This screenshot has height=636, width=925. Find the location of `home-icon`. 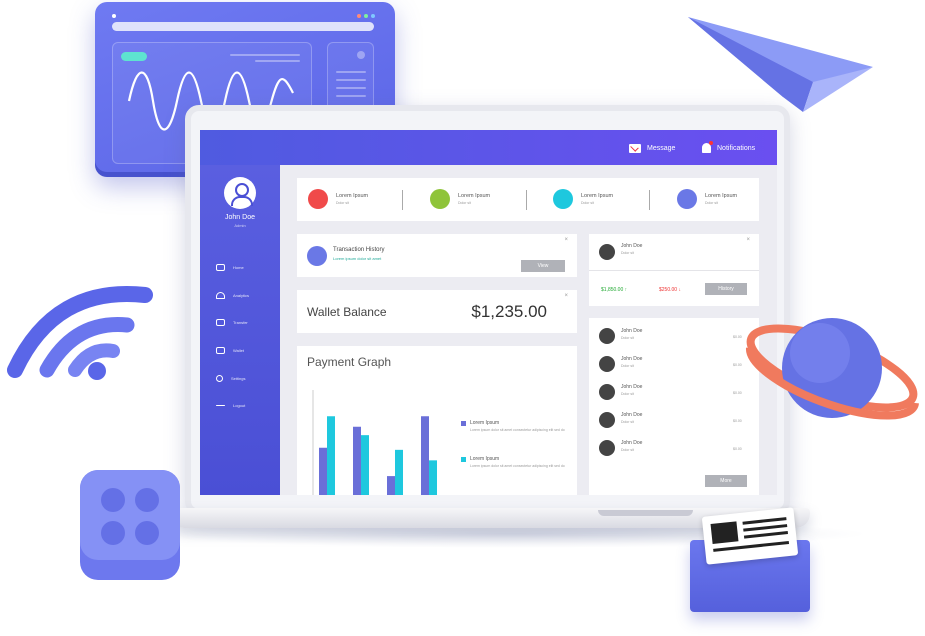

home-icon is located at coordinates (220, 267).